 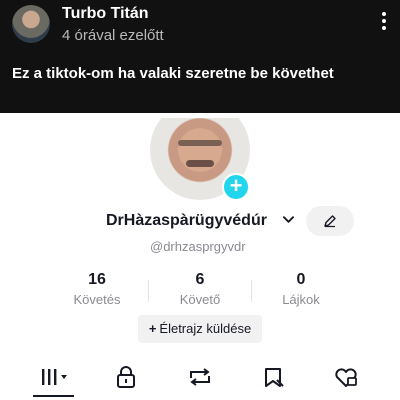 I want to click on pencil-icon, so click(x=330, y=221).